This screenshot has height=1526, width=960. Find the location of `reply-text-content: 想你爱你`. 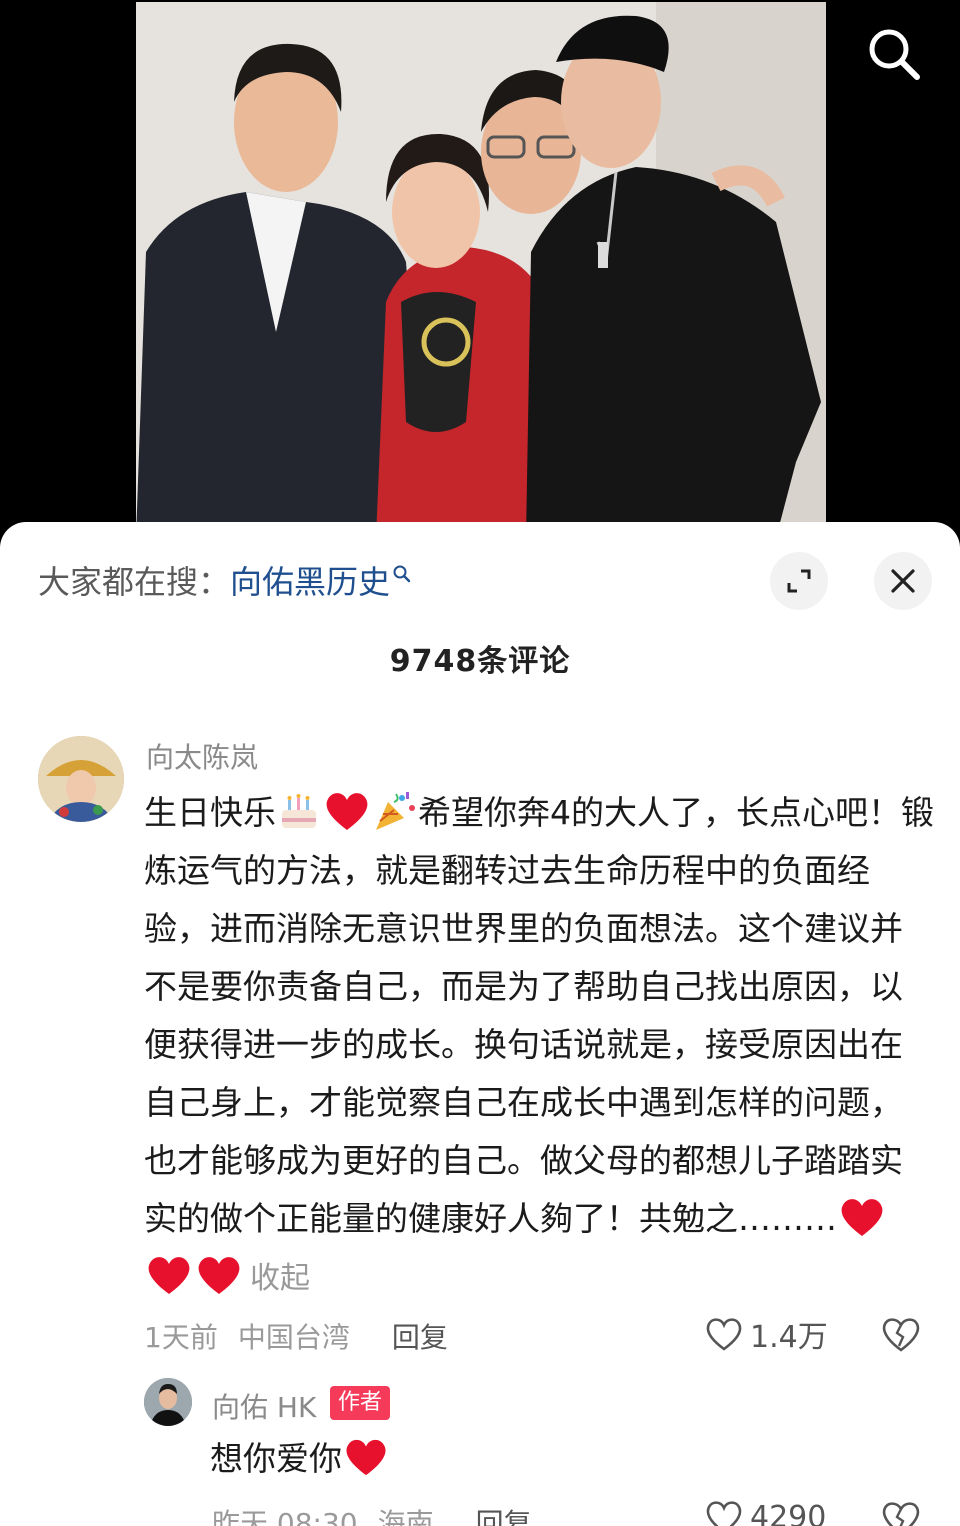

reply-text-content: 想你爱你 is located at coordinates (276, 1458).